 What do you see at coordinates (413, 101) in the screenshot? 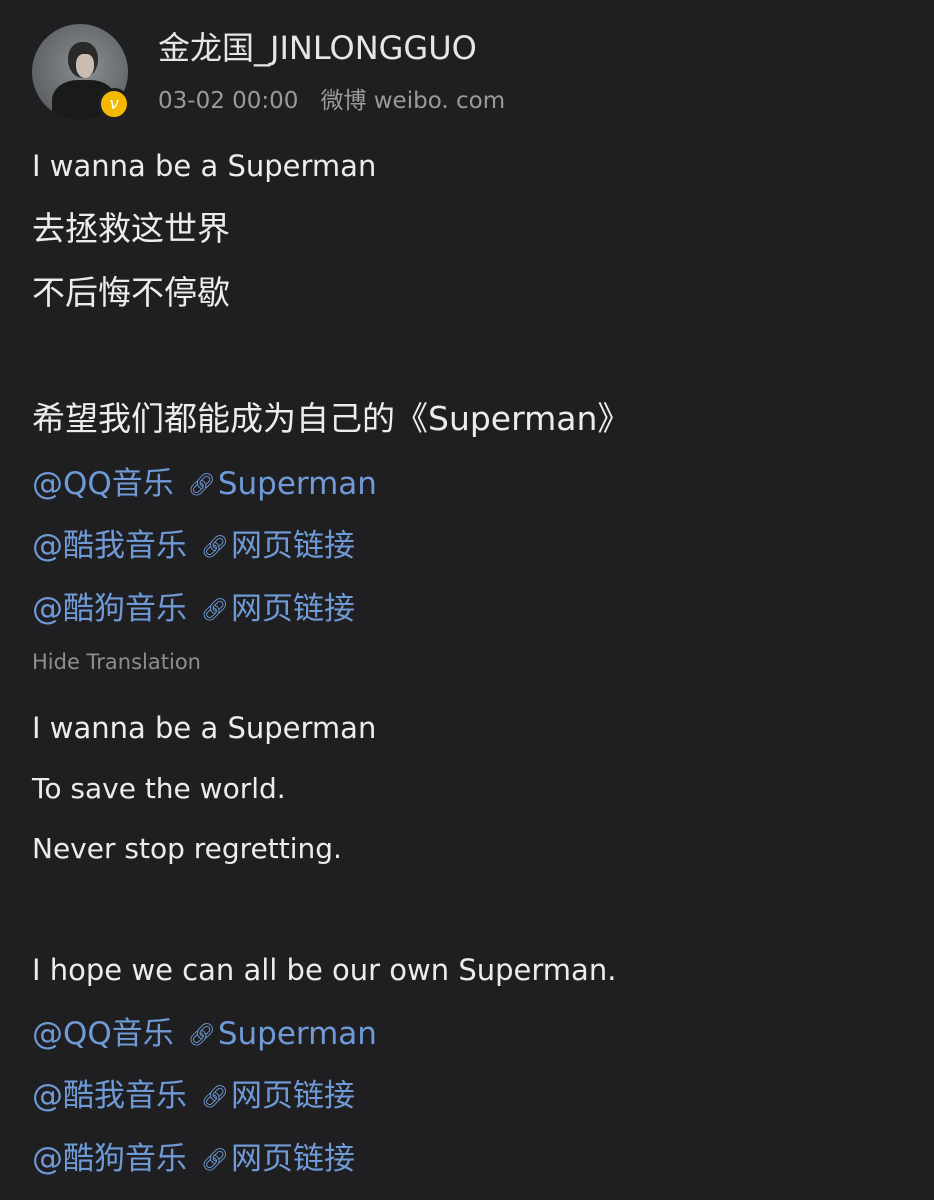
I see `post-source: 微博 weibo. com` at bounding box center [413, 101].